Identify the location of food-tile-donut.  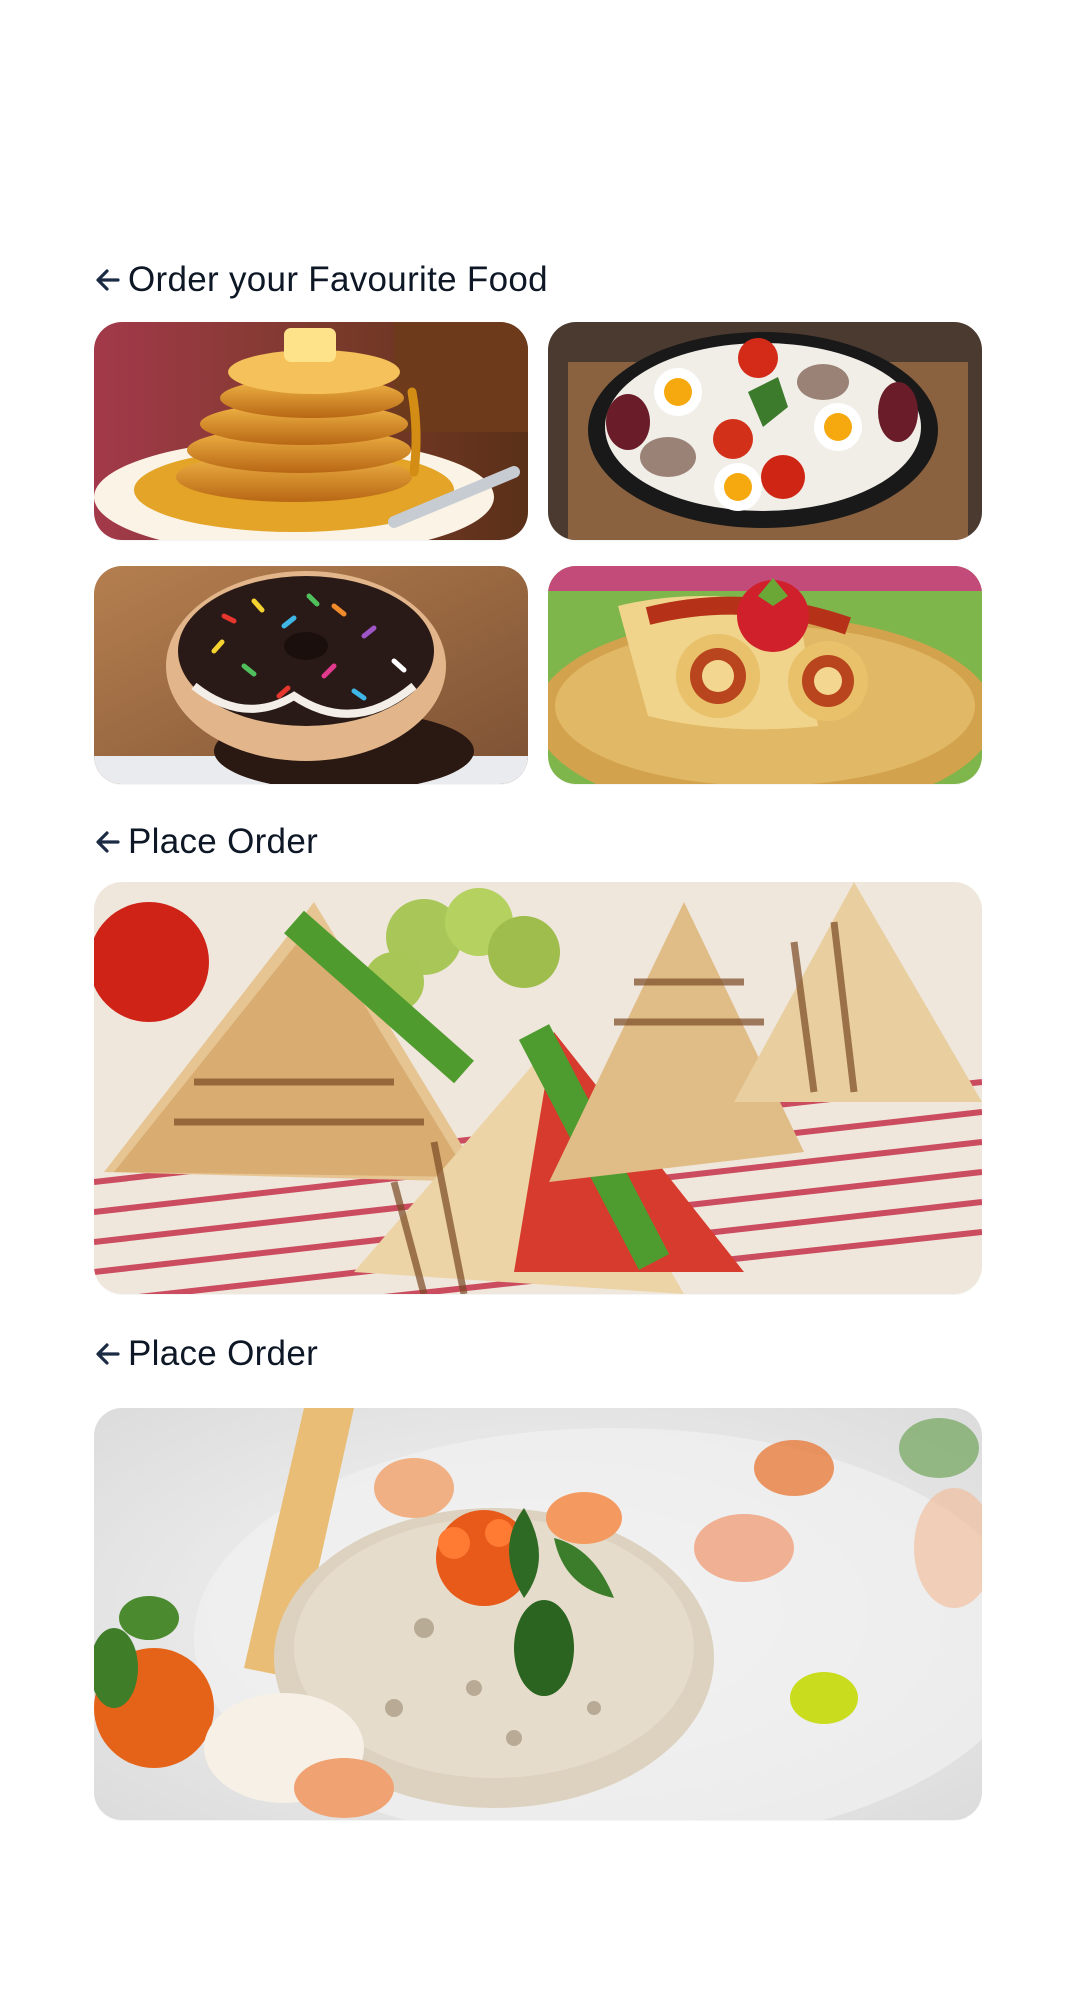
(311, 675).